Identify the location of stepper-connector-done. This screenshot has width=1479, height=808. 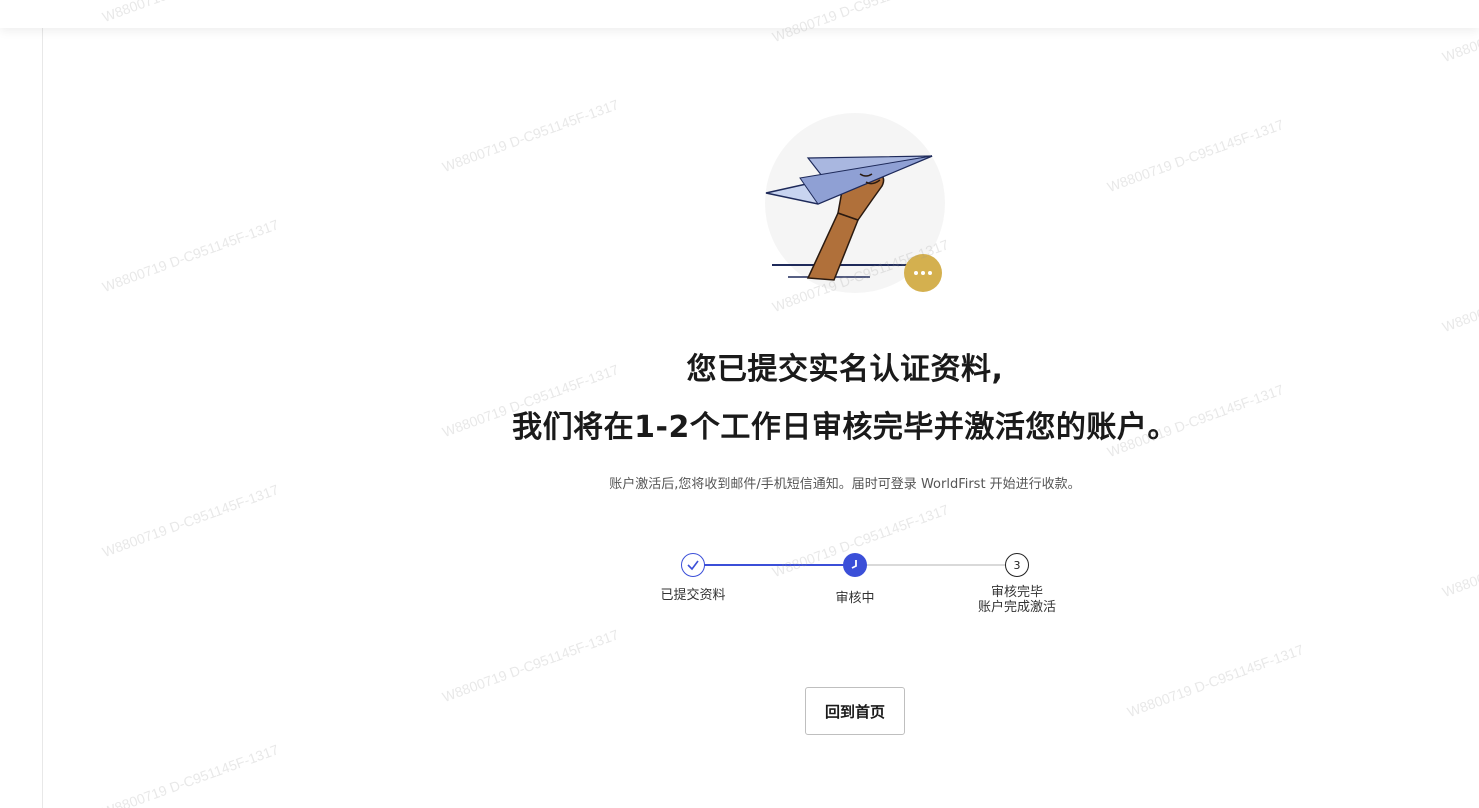
(773, 565).